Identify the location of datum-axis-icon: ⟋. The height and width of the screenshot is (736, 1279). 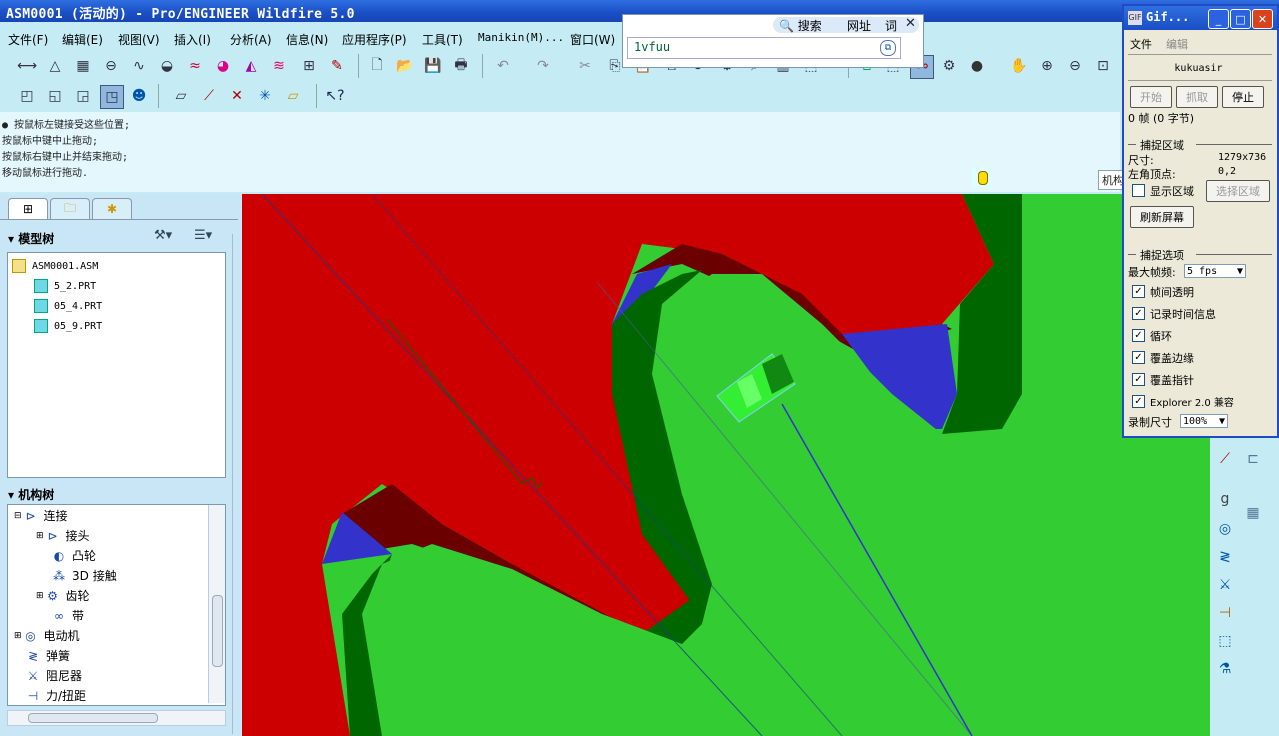
(209, 96).